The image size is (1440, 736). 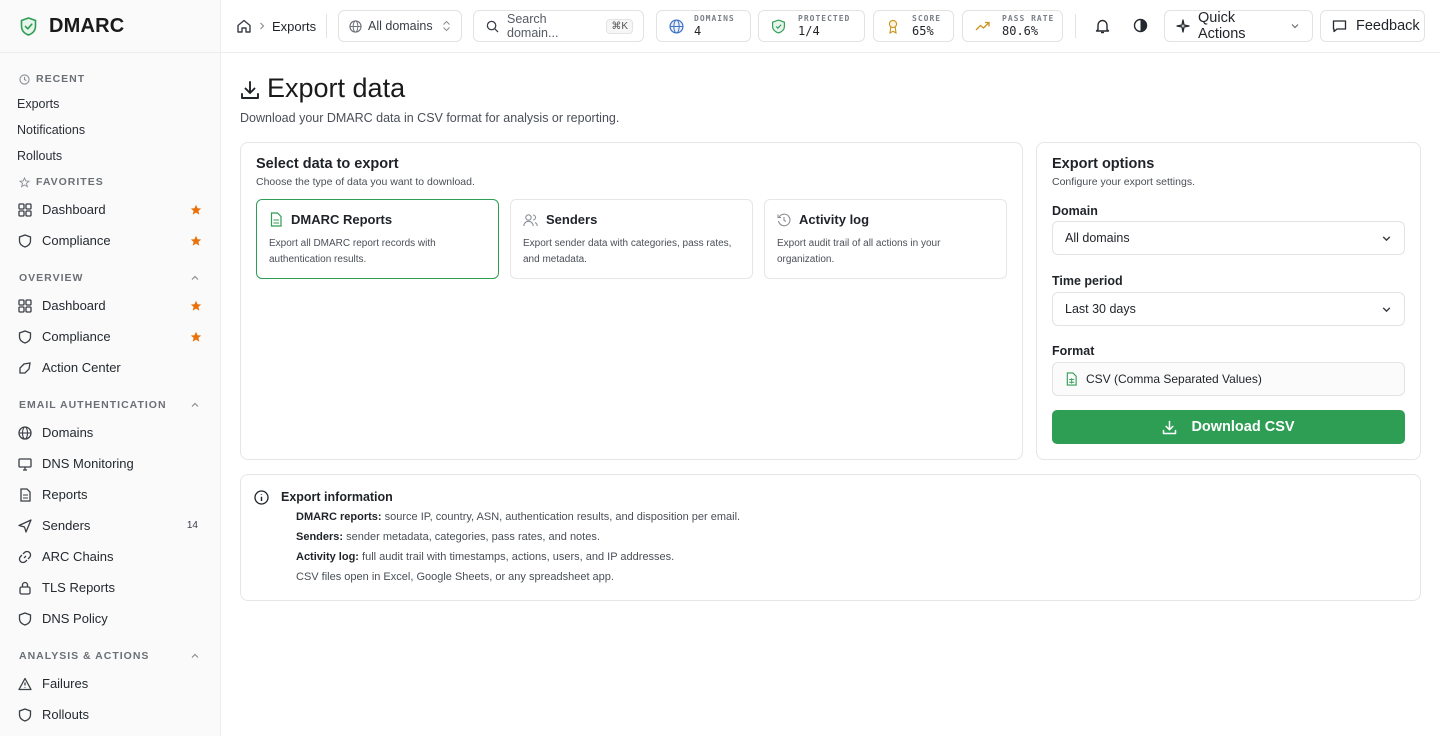 What do you see at coordinates (68, 432) in the screenshot?
I see `nav-item-label: Domains` at bounding box center [68, 432].